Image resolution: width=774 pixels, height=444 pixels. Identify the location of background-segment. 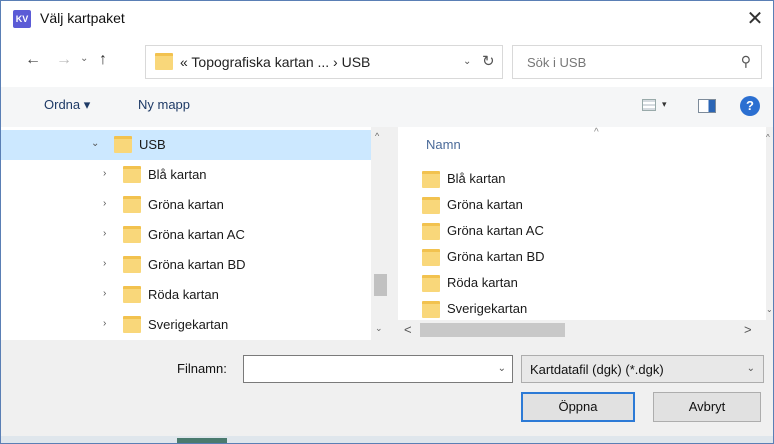
(202, 440).